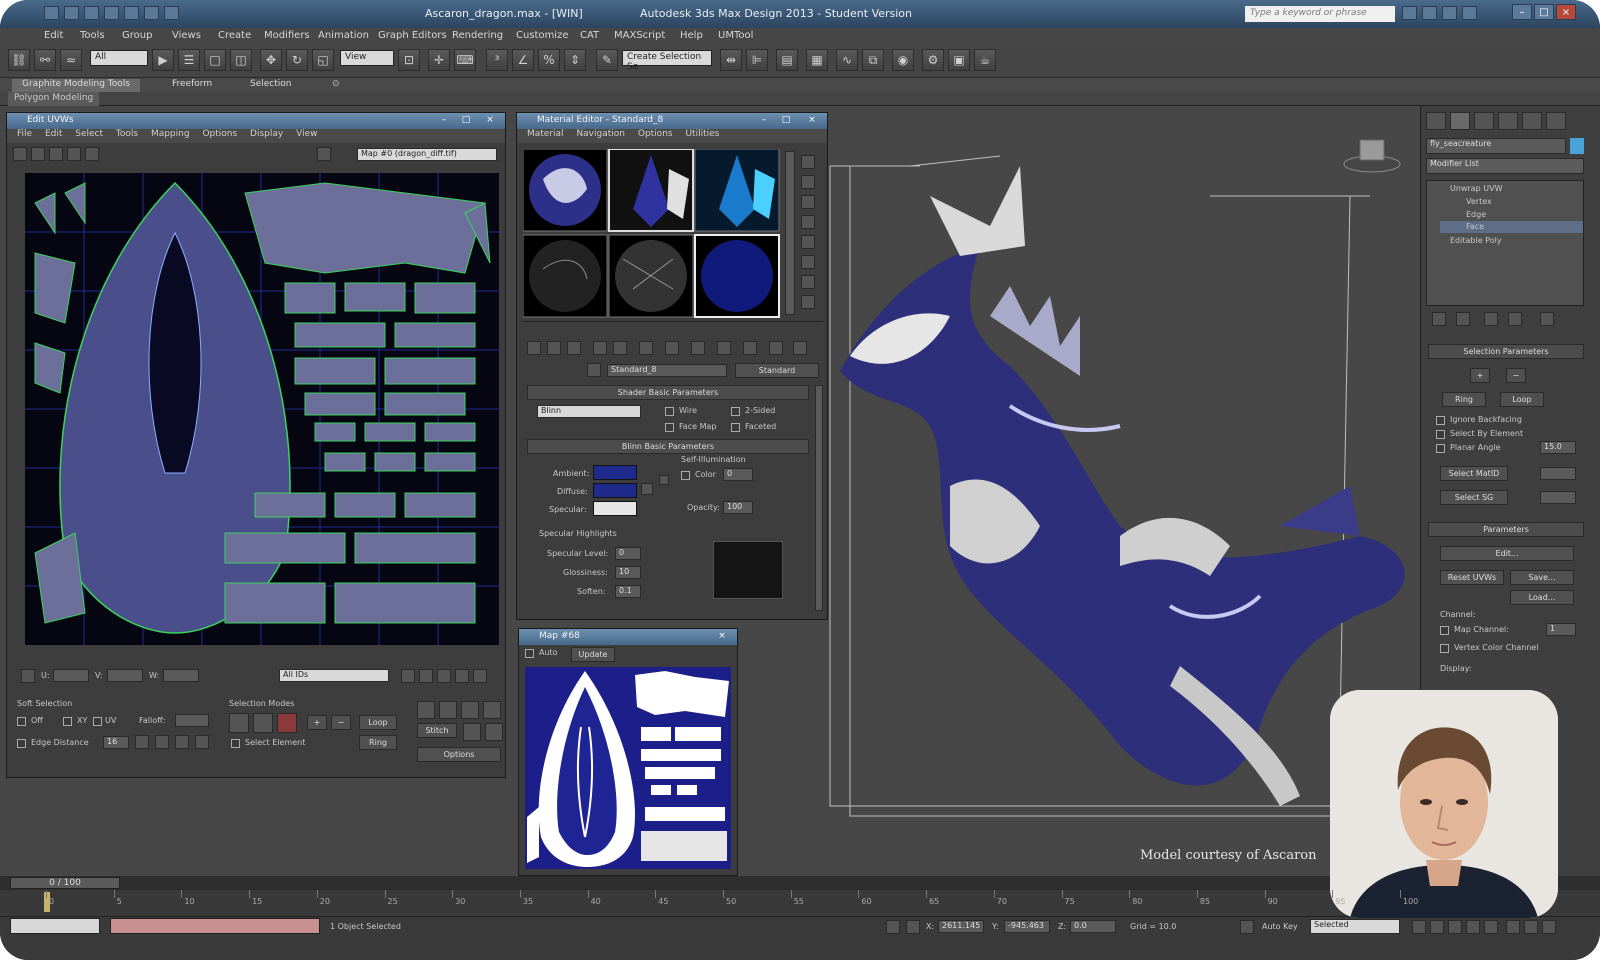  What do you see at coordinates (1480, 375) in the screenshot?
I see `grow-button: +` at bounding box center [1480, 375].